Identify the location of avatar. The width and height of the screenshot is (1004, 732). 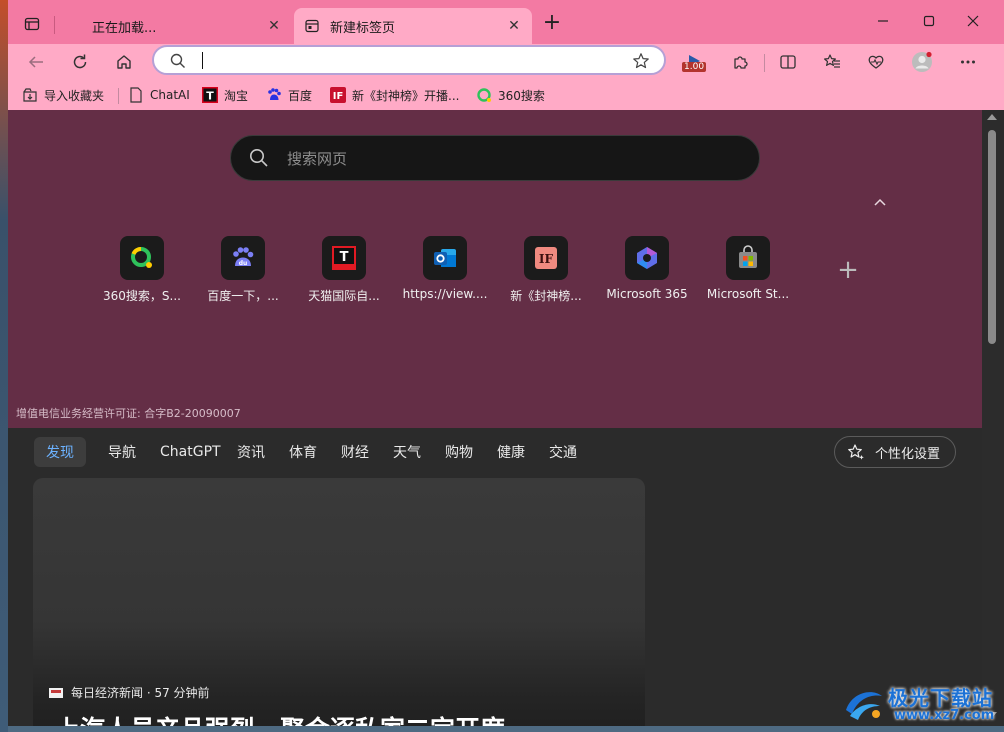
(922, 61).